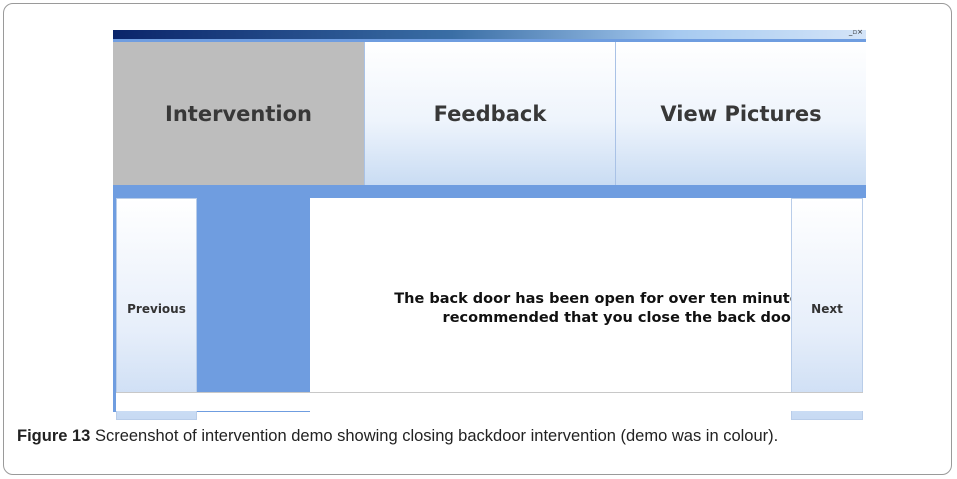  What do you see at coordinates (856, 32) in the screenshot?
I see `window-controls: _▫×` at bounding box center [856, 32].